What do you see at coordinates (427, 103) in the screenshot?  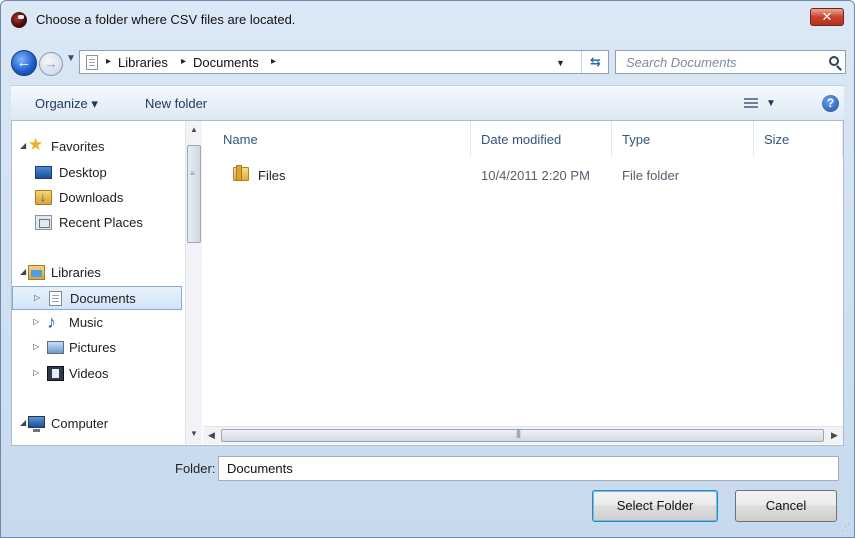 I see `command-toolbar: Organize ▾ New folder ▼ ?` at bounding box center [427, 103].